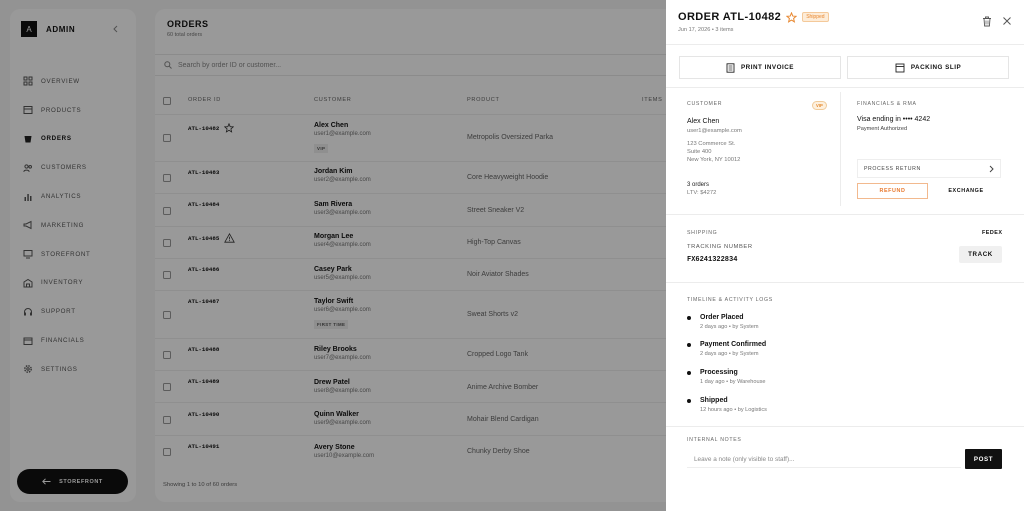  Describe the element at coordinates (991, 168) in the screenshot. I see `chevron-right-icon` at that location.